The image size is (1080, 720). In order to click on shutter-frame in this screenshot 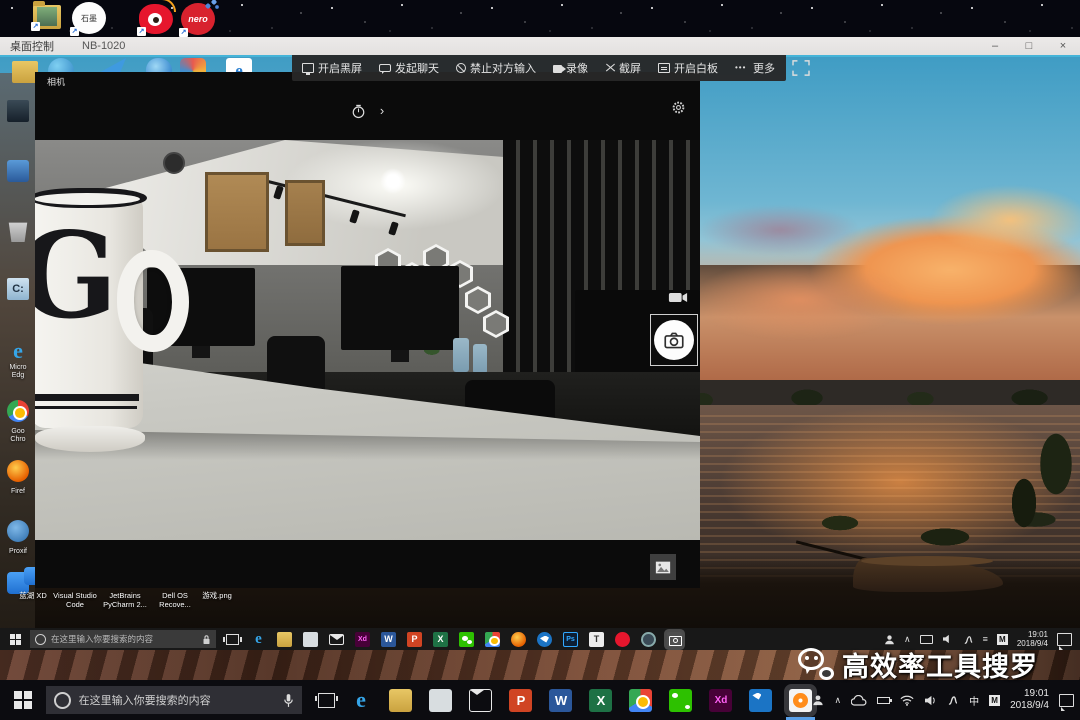, I will do `click(674, 340)`.